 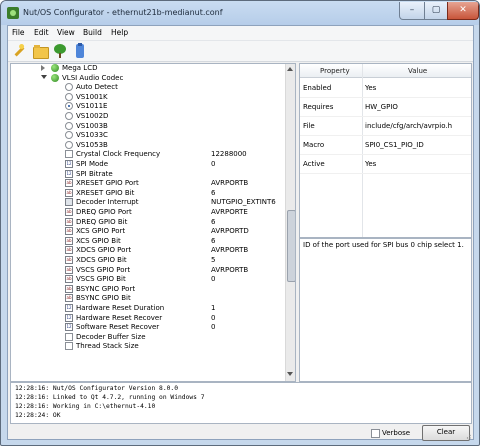 What do you see at coordinates (213, 240) in the screenshot?
I see `tree-item-value: 6` at bounding box center [213, 240].